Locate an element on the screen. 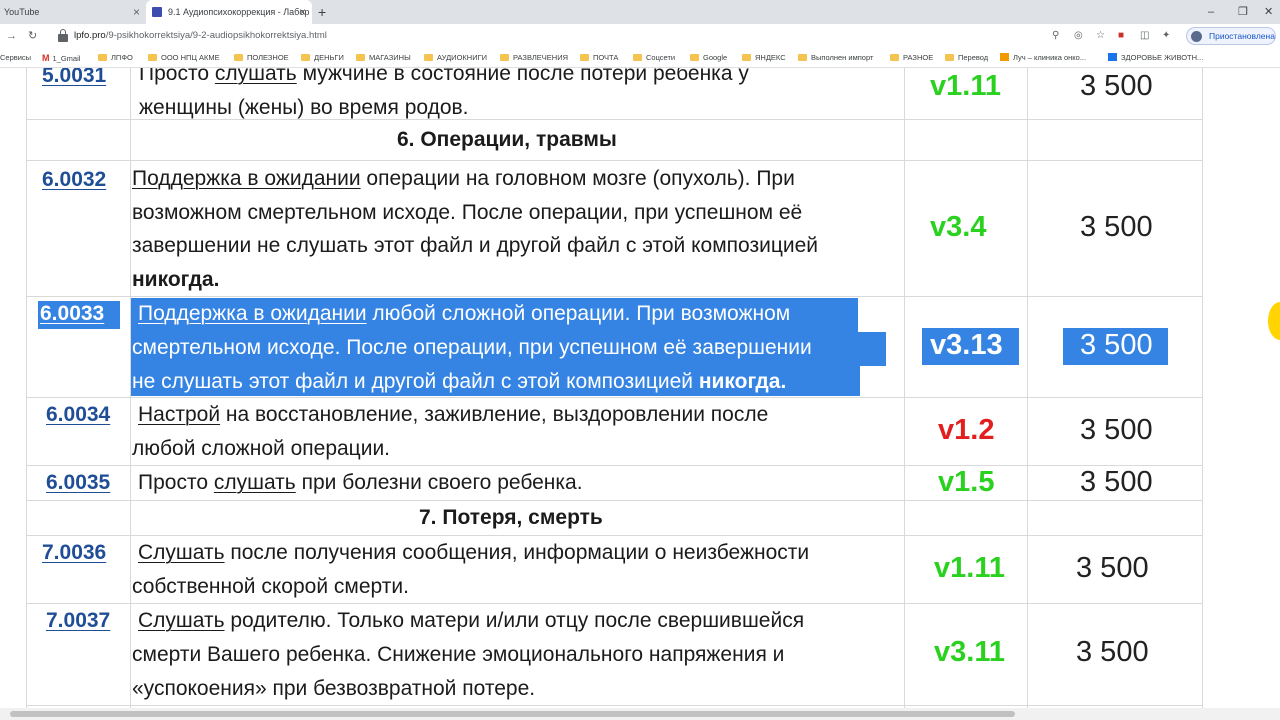  tab-active: 9.1 Аудиопсихокоррекция - Лабор × is located at coordinates (229, 12).